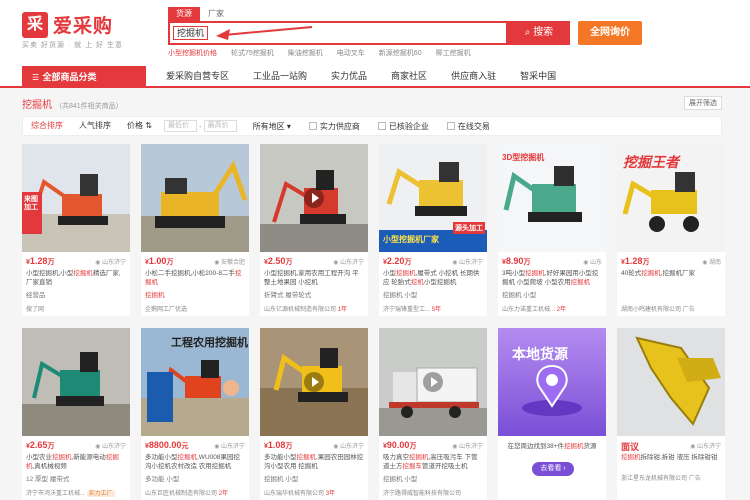 Image resolution: width=750 pixels, height=500 pixels. I want to click on brand-name: 爱采购, so click(83, 24).